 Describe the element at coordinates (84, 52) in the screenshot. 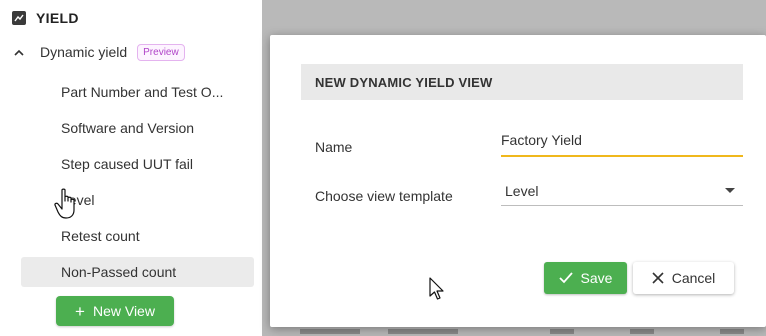

I see `group-label: Dynamic yield` at that location.